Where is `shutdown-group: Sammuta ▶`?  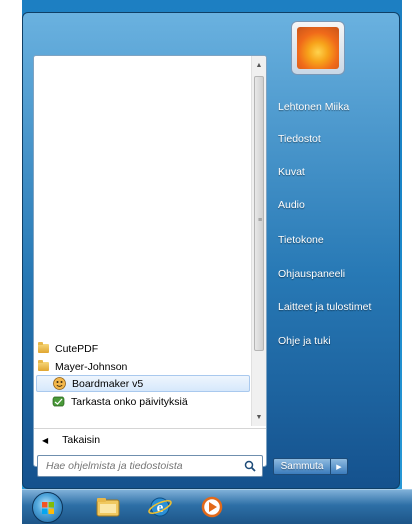
shutdown-group: Sammuta ▶ is located at coordinates (310, 466).